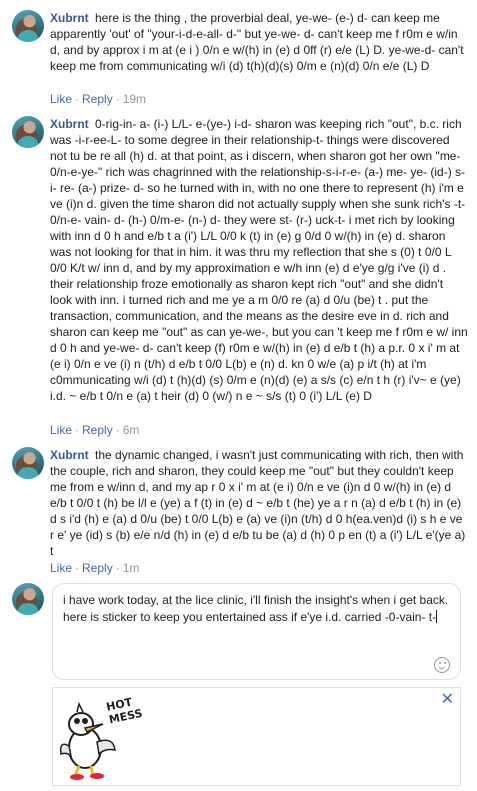  What do you see at coordinates (101, 737) in the screenshot?
I see `hot-mess-sticker: HOT MESS` at bounding box center [101, 737].